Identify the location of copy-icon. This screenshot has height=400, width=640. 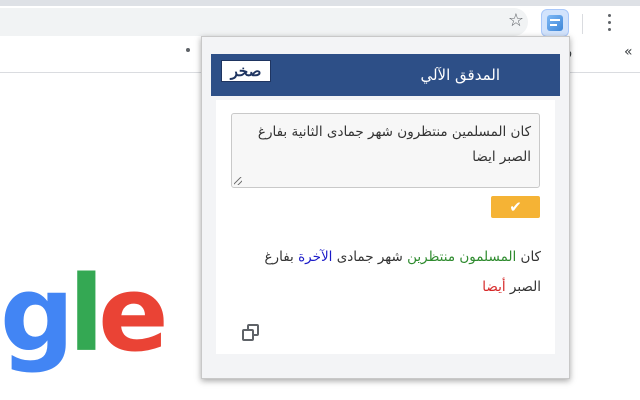
(252, 334).